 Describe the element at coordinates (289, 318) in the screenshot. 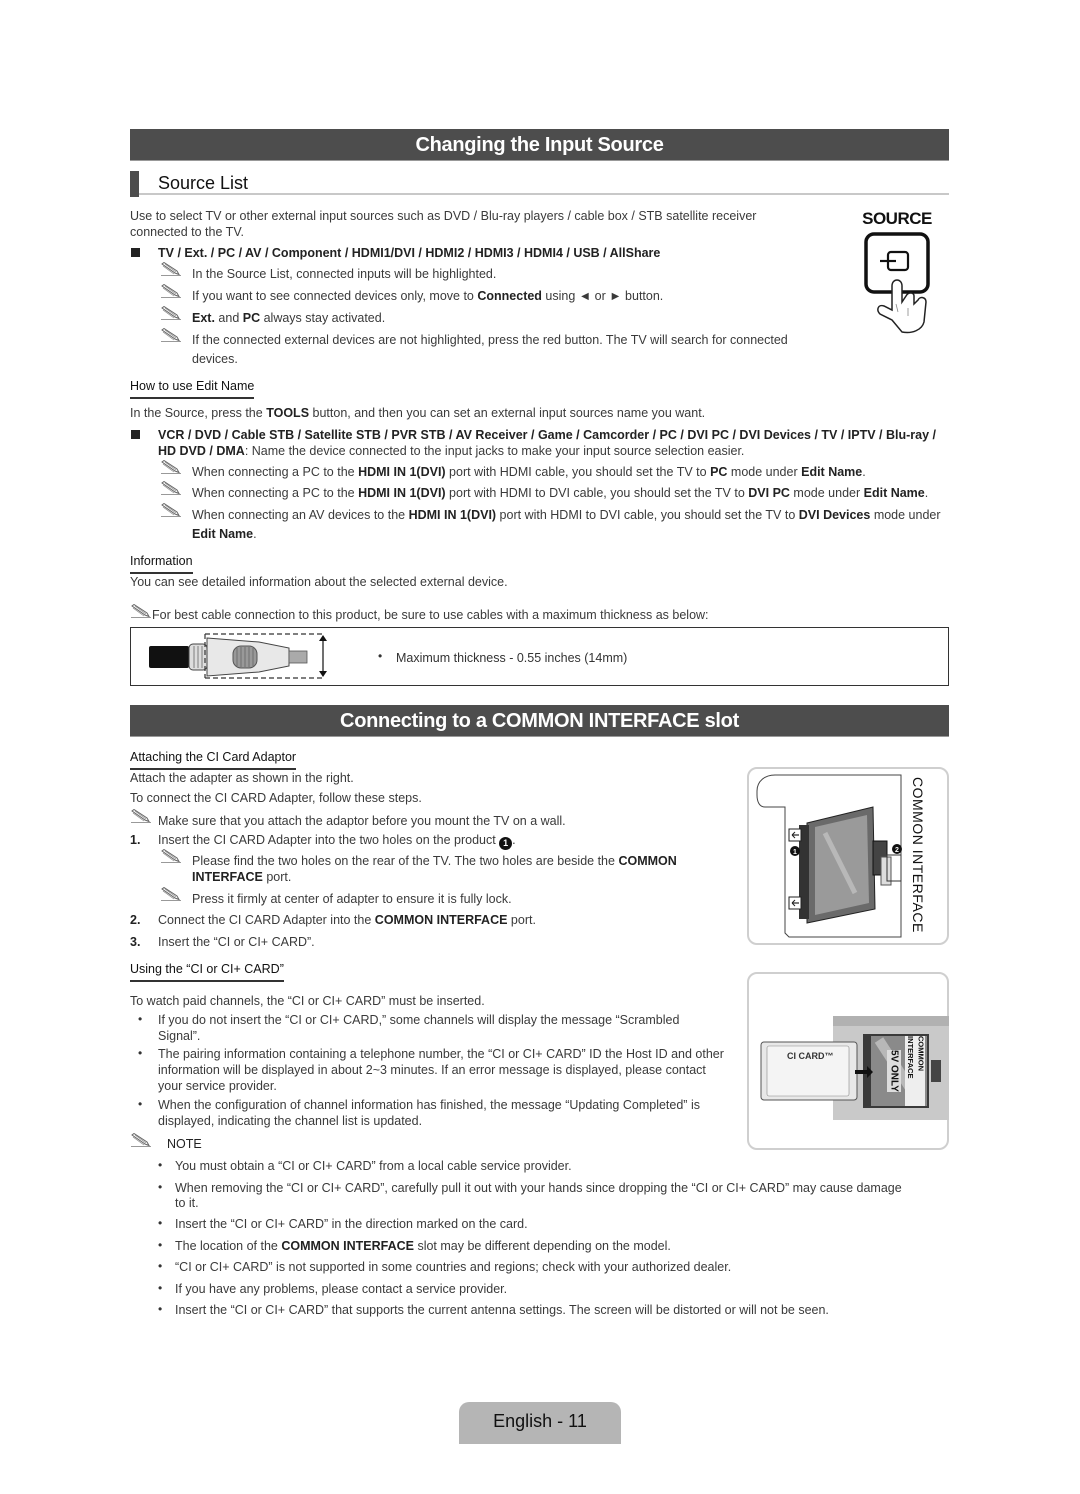

I see `note-always-active: Ext. and PC always stay activated.` at that location.